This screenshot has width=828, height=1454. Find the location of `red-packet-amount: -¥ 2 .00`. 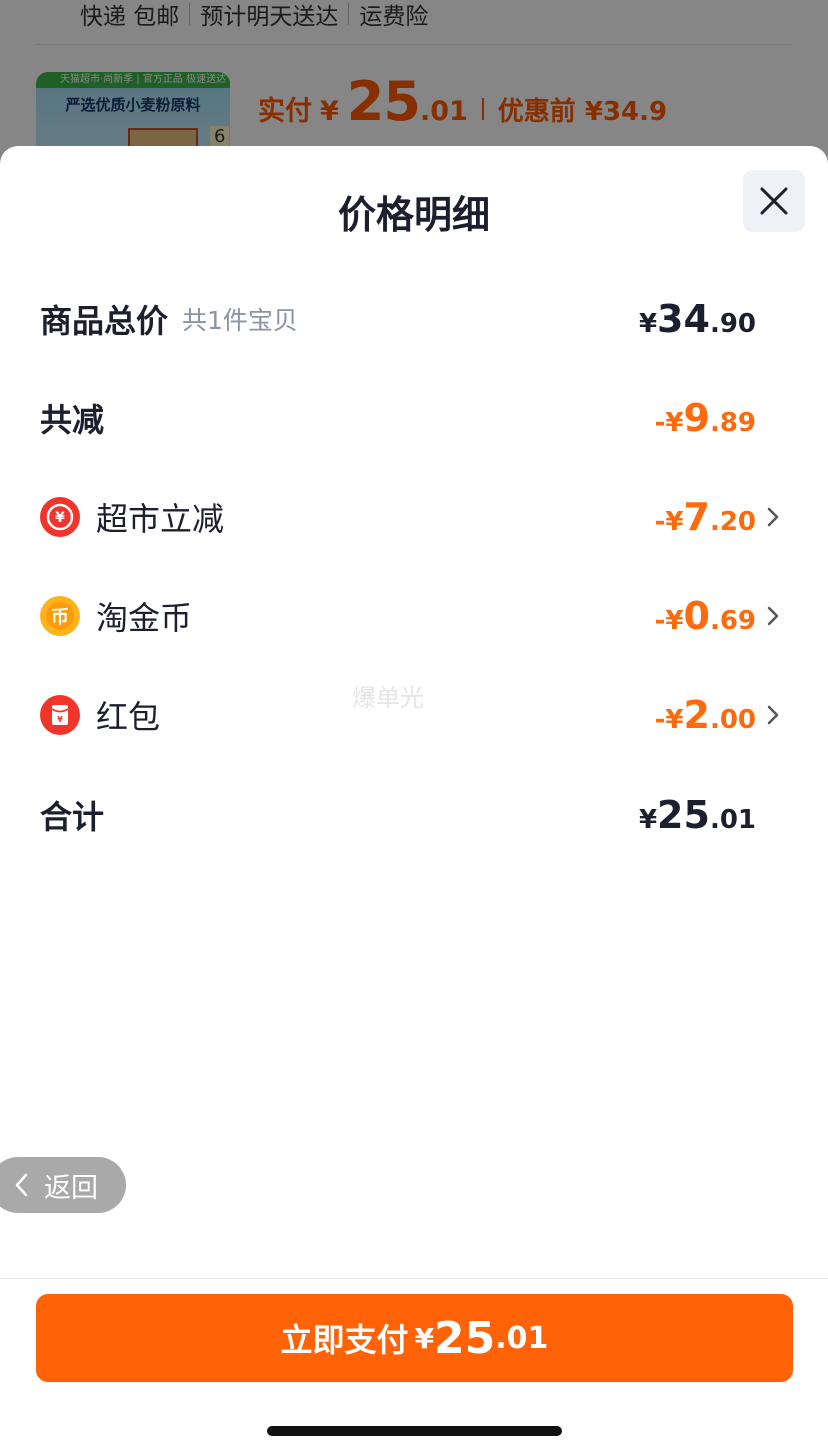

red-packet-amount: -¥ 2 .00 is located at coordinates (705, 715).